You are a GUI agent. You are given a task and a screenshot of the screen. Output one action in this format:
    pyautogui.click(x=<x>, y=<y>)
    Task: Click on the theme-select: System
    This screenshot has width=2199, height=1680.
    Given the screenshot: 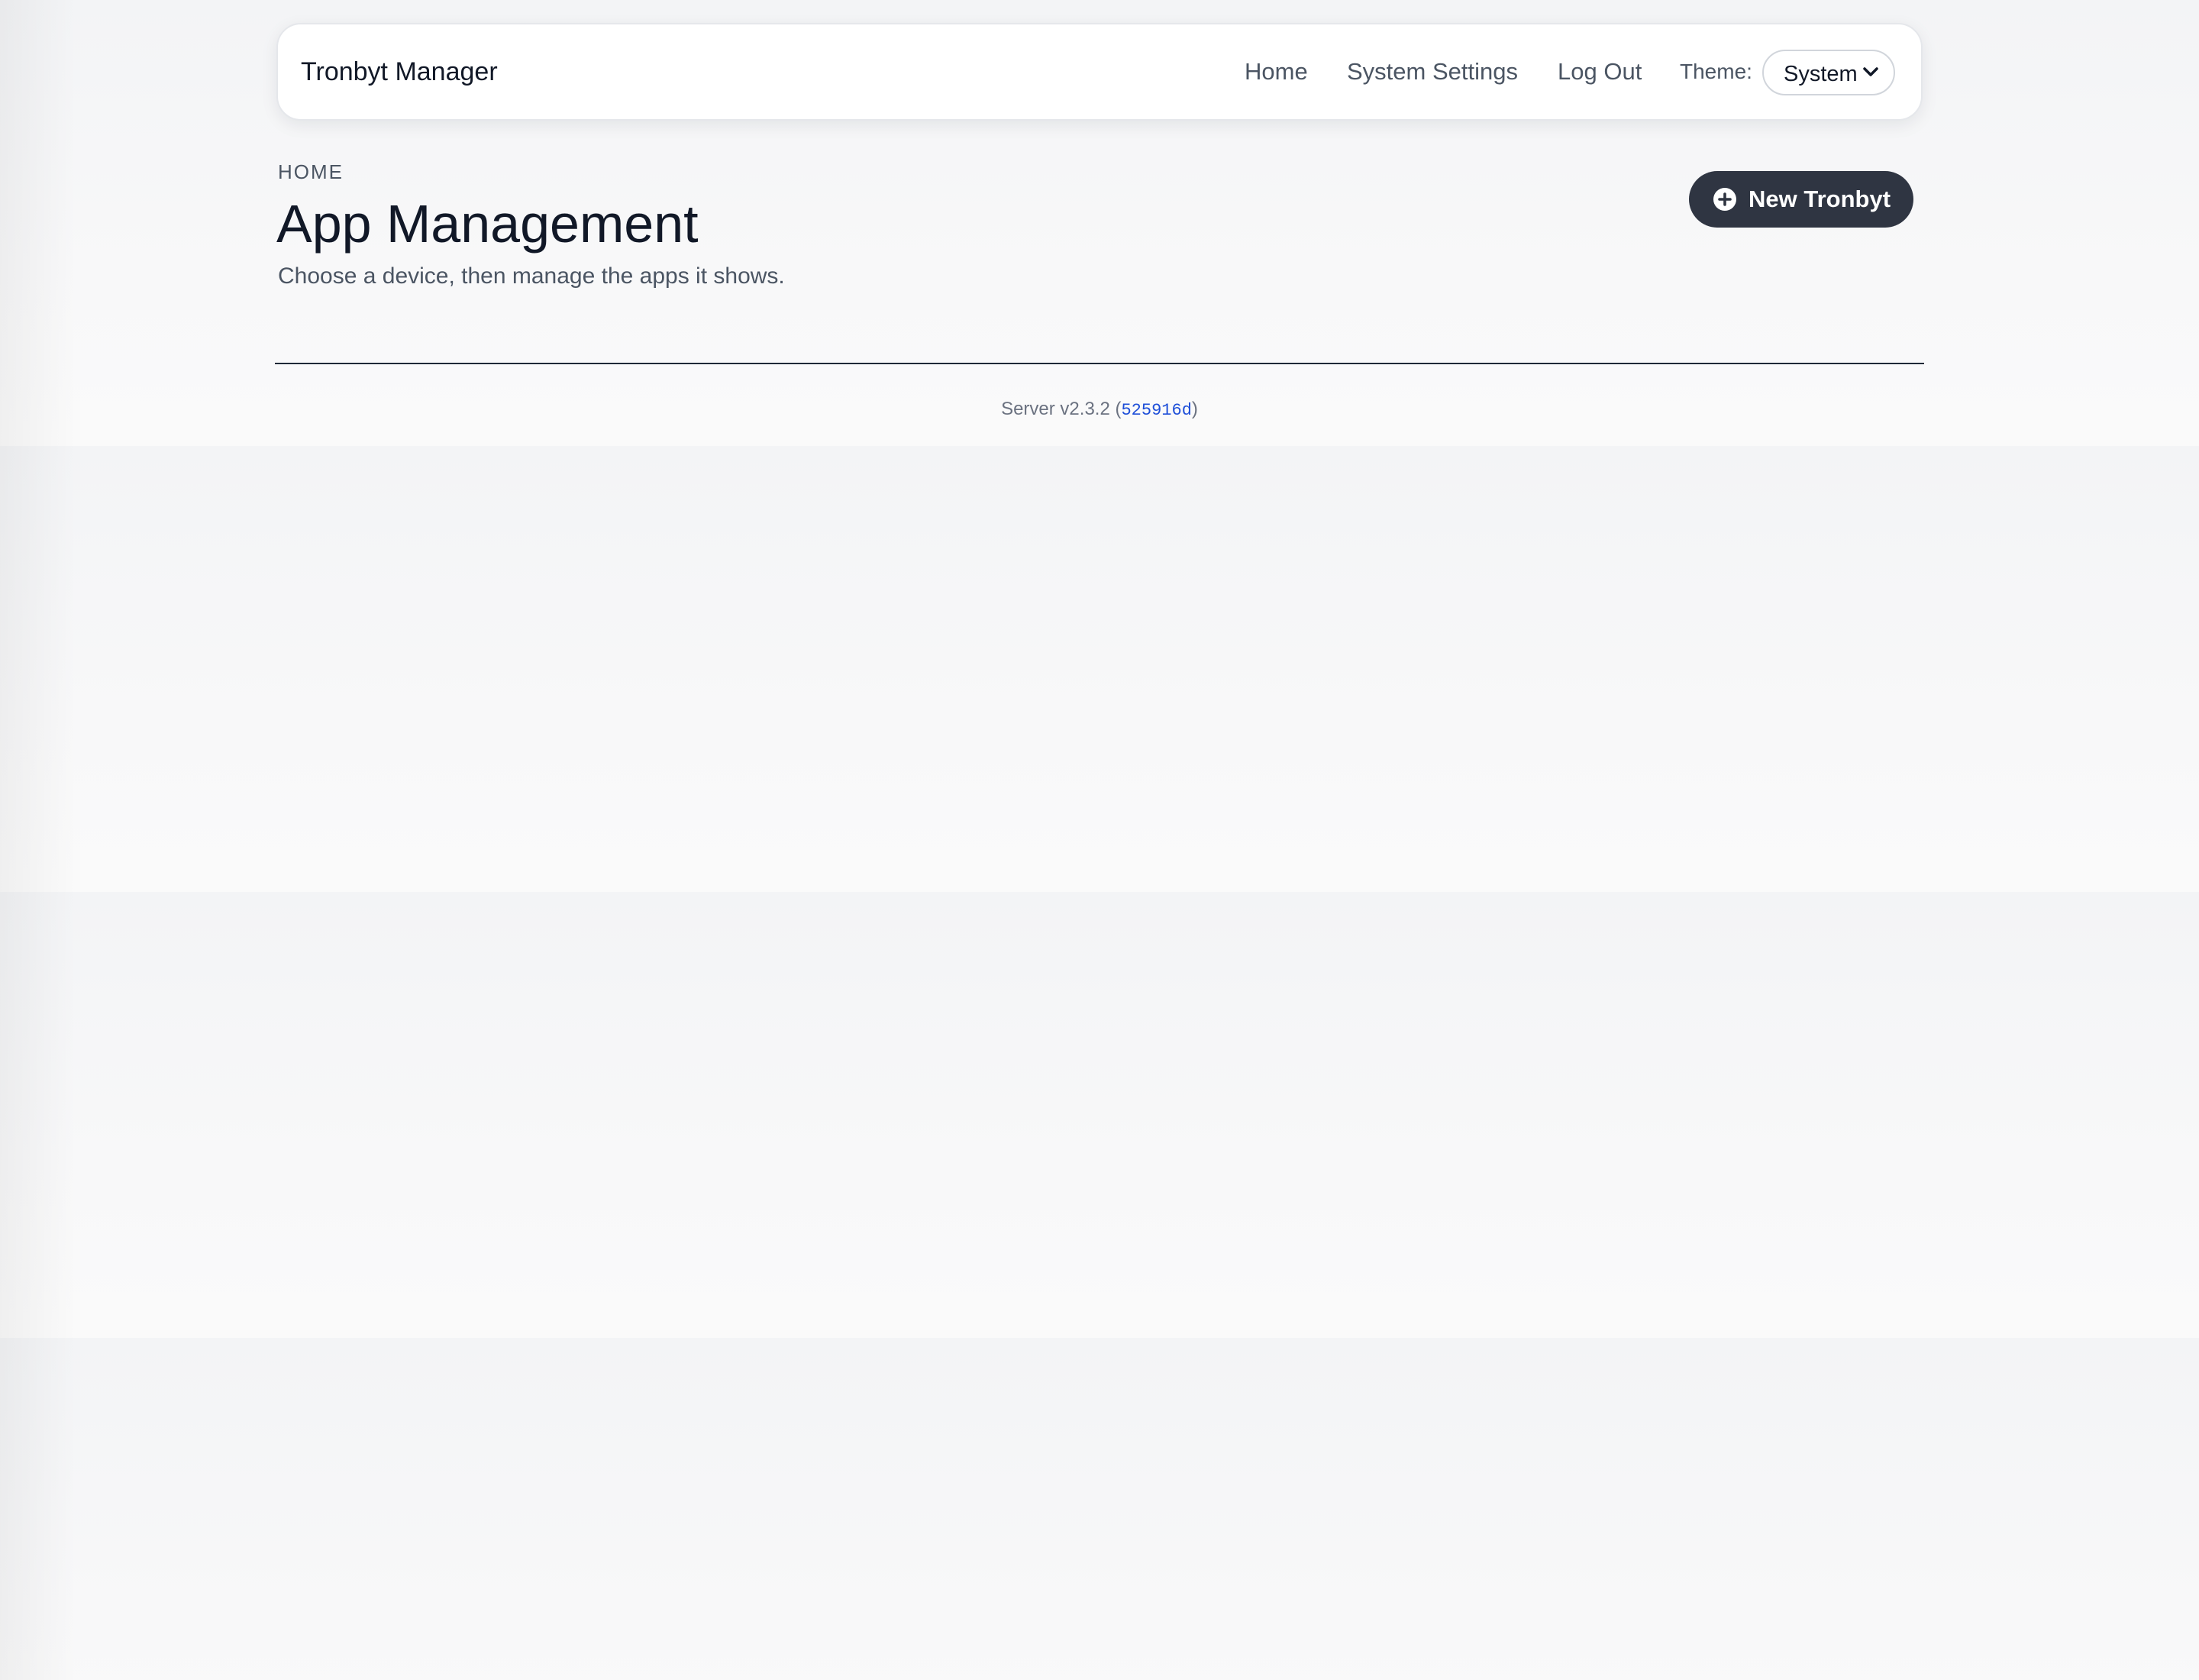 What is the action you would take?
    pyautogui.click(x=1828, y=72)
    